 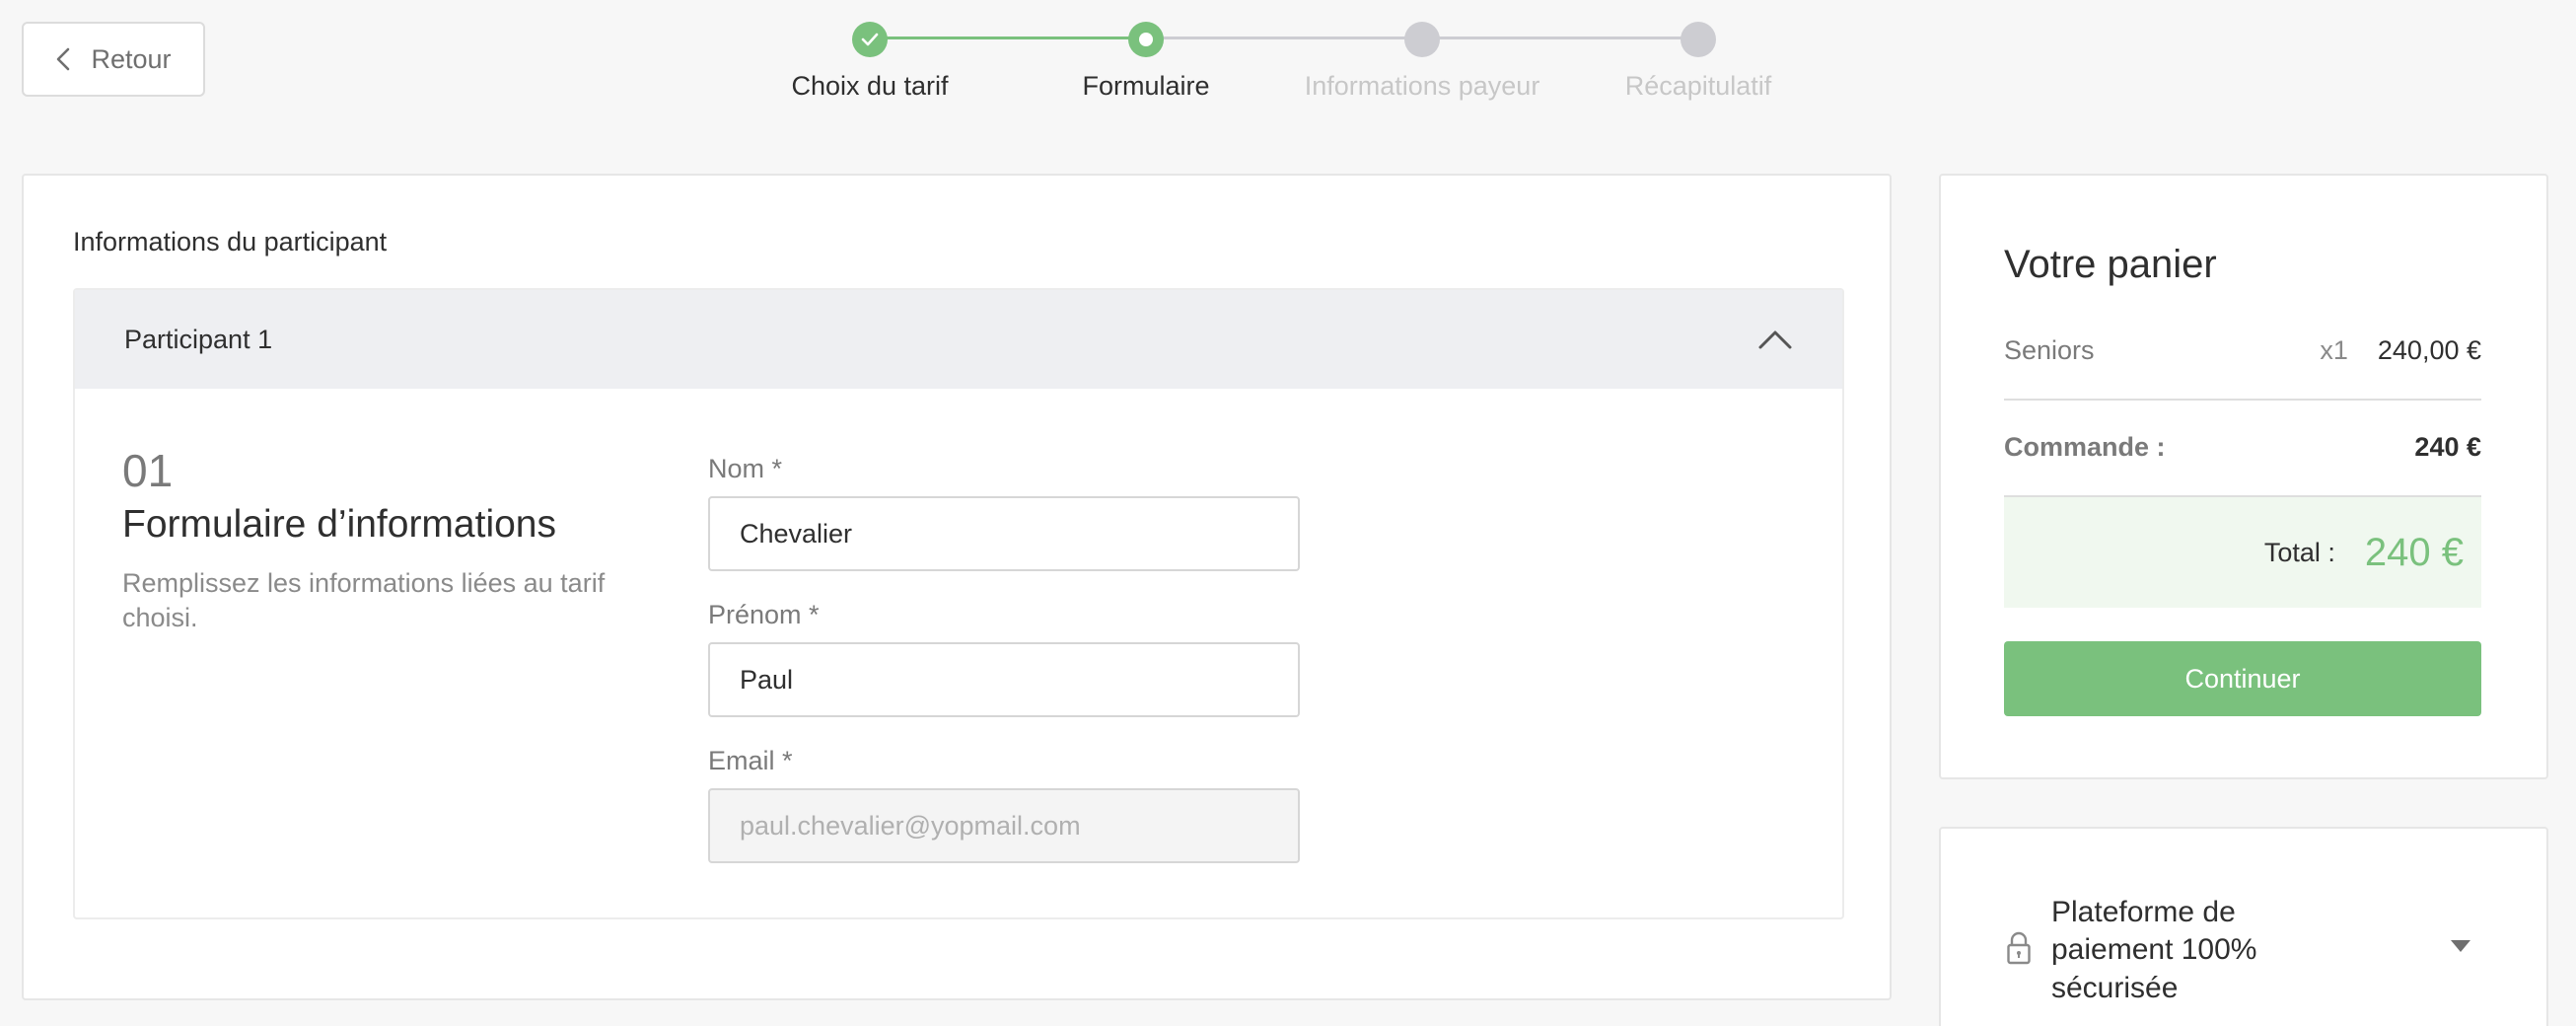 I want to click on cart-title: Votre panier, so click(x=2111, y=264).